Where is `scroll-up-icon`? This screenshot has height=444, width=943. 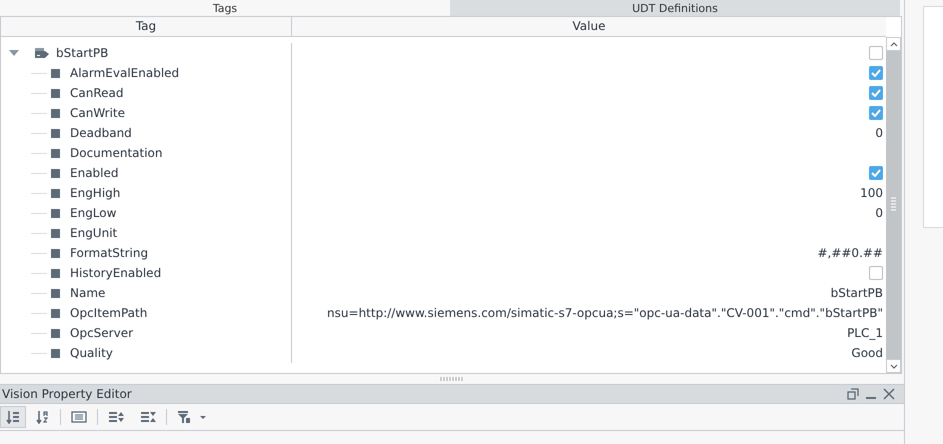 scroll-up-icon is located at coordinates (894, 44).